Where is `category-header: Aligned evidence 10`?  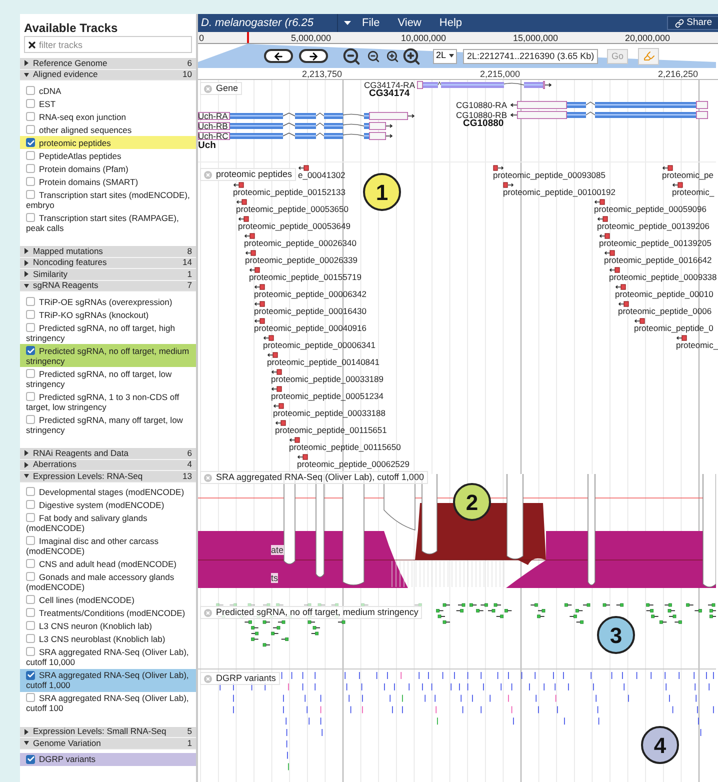 category-header: Aligned evidence 10 is located at coordinates (108, 75).